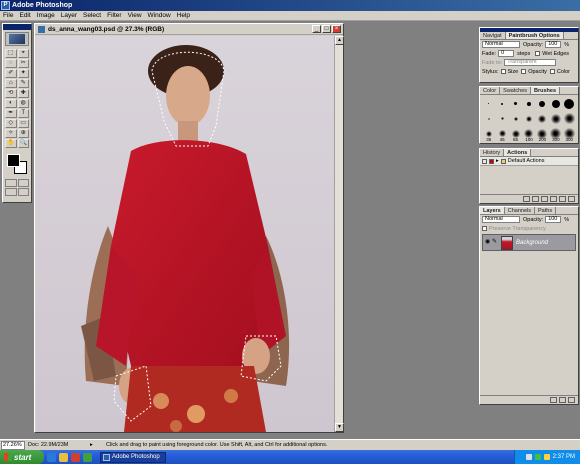 The width and height of the screenshot is (580, 464). I want to click on scroll-up-icon: ▲, so click(339, 40).